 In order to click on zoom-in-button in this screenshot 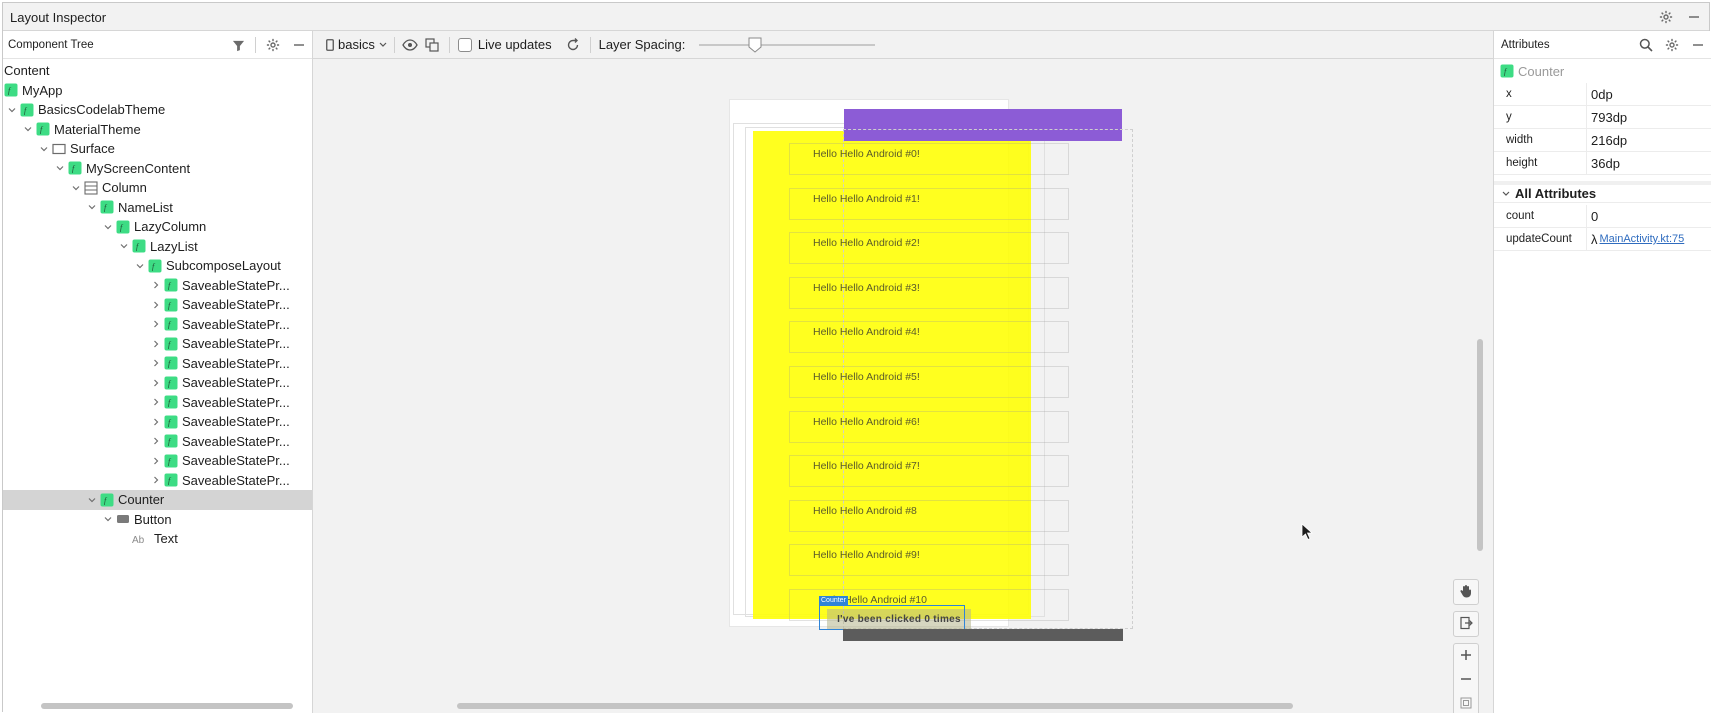, I will do `click(1466, 656)`.